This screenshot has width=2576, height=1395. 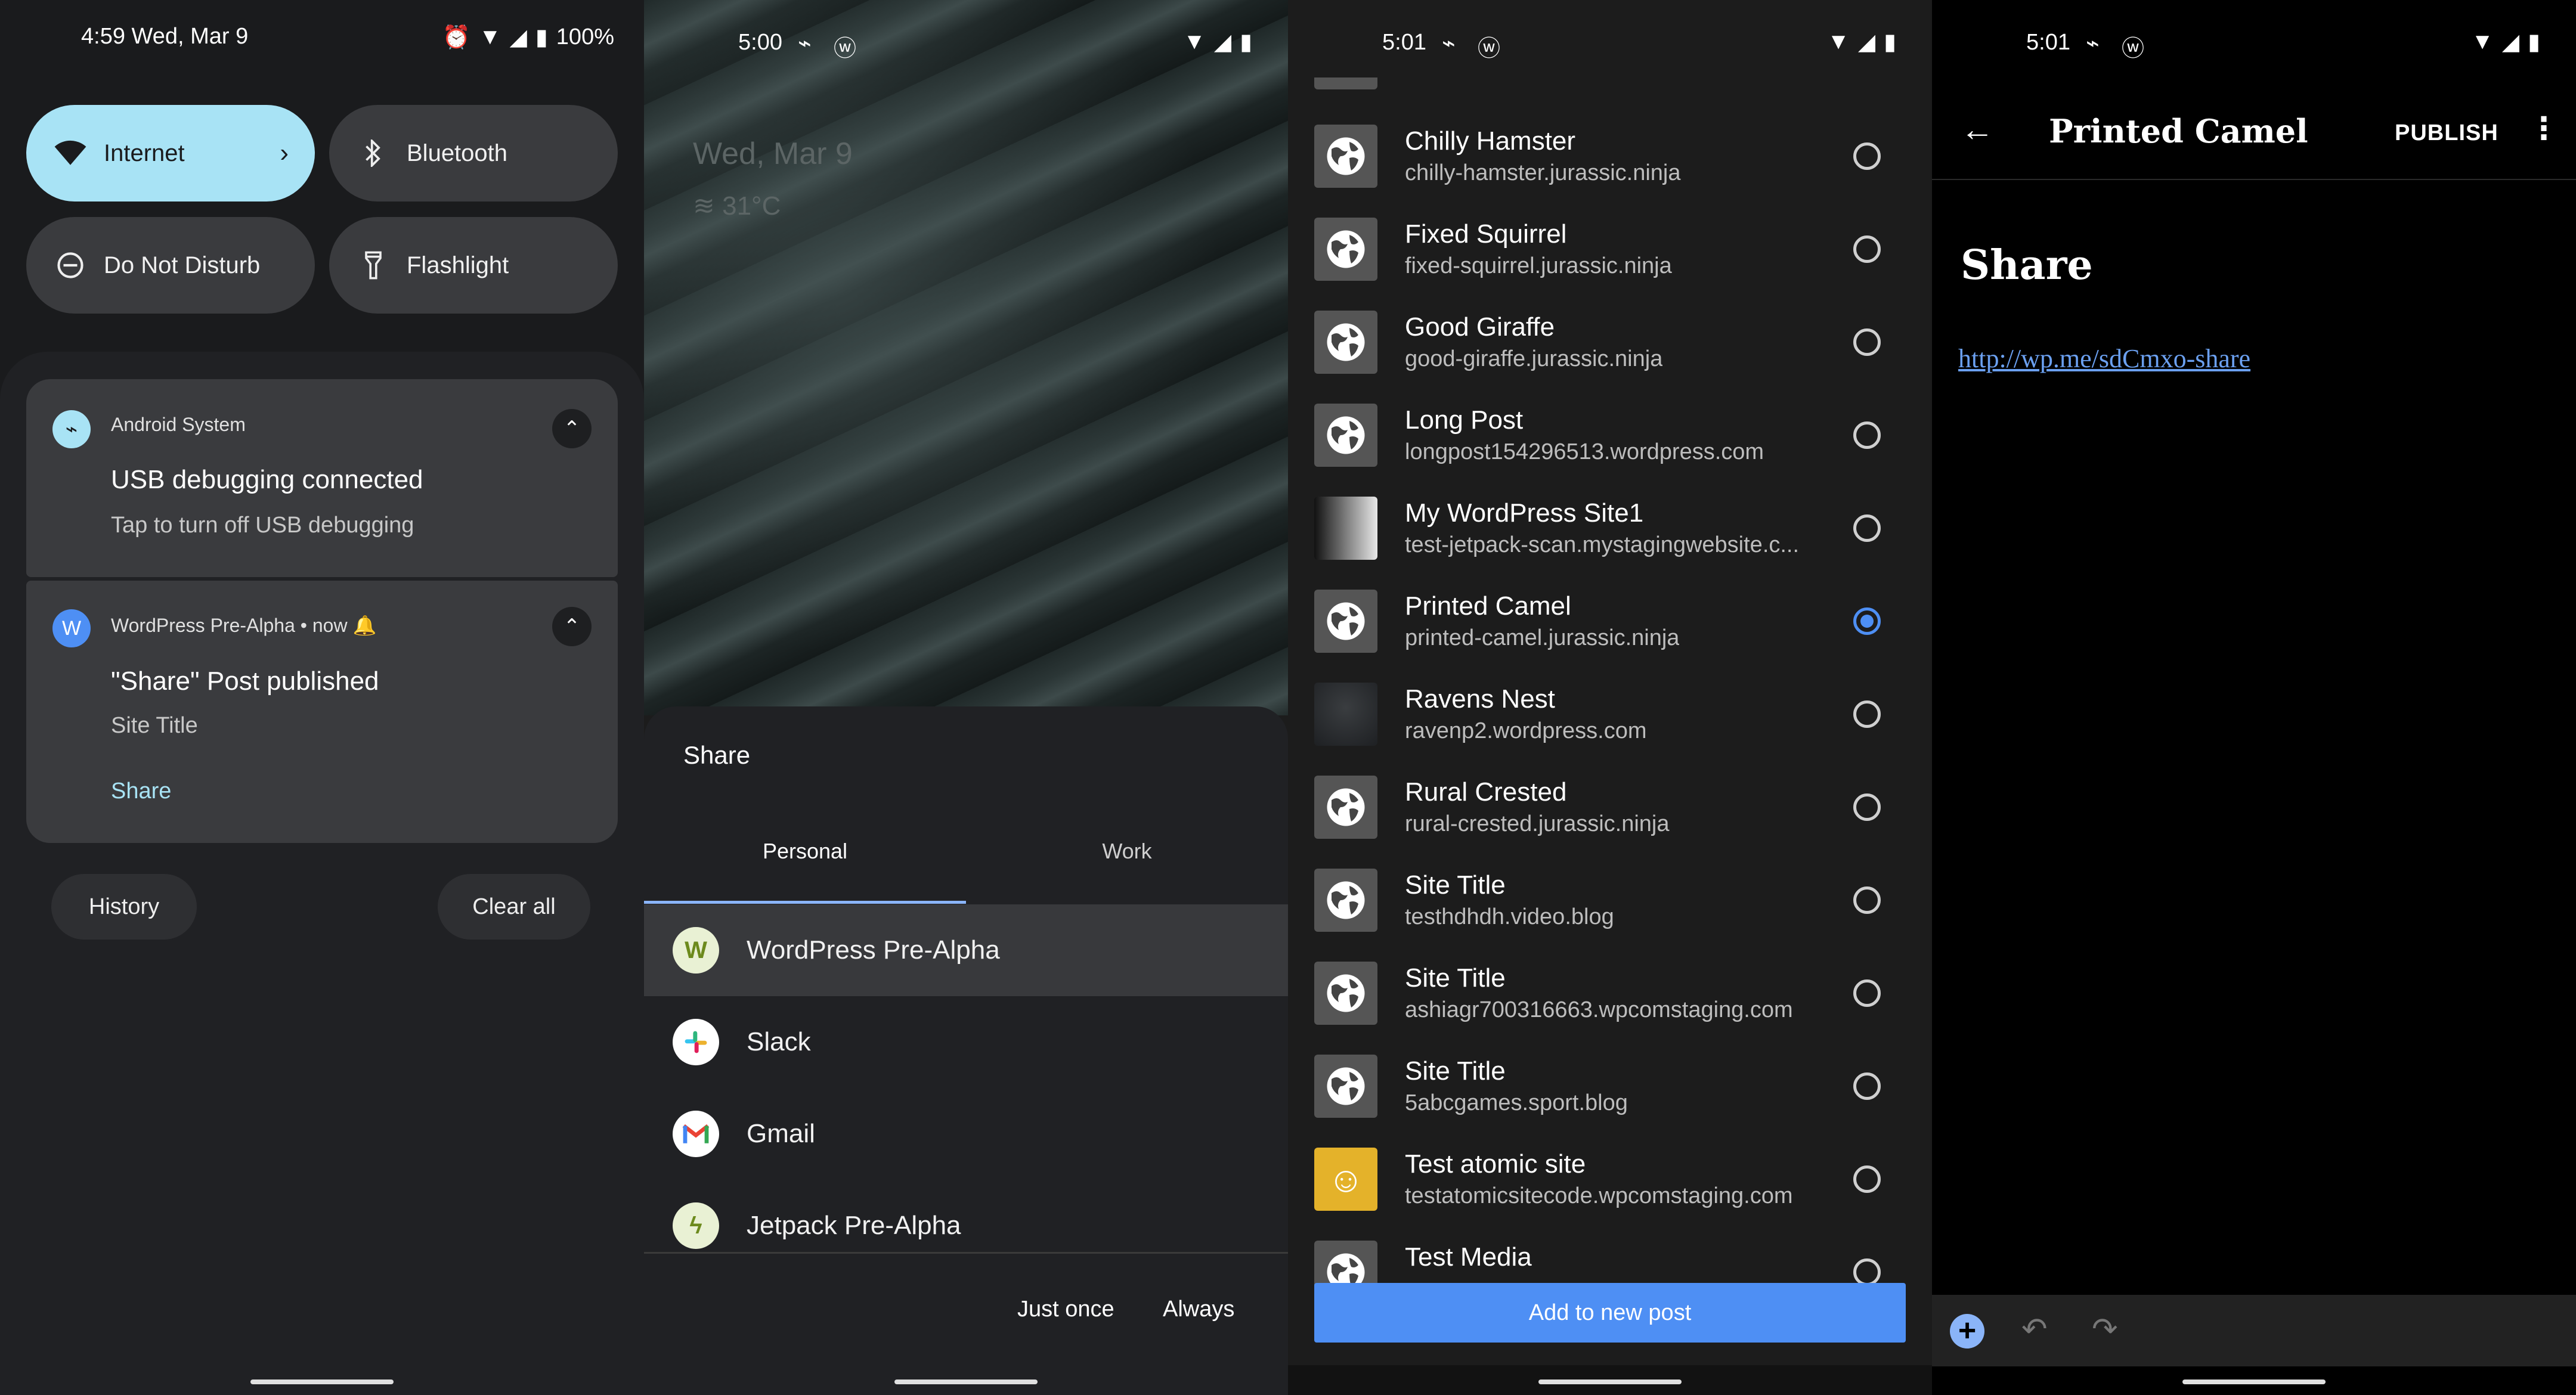 I want to click on site-url: longpost154296513.wordpress.com, so click(x=1585, y=451).